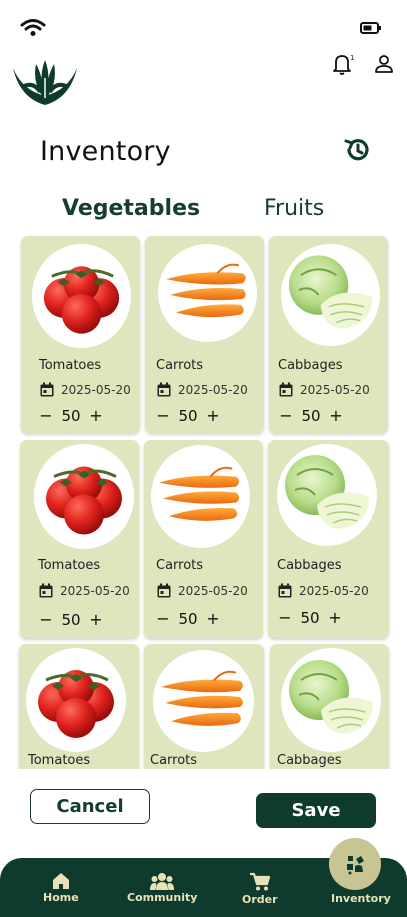  I want to click on nav-label: Home, so click(61, 897).